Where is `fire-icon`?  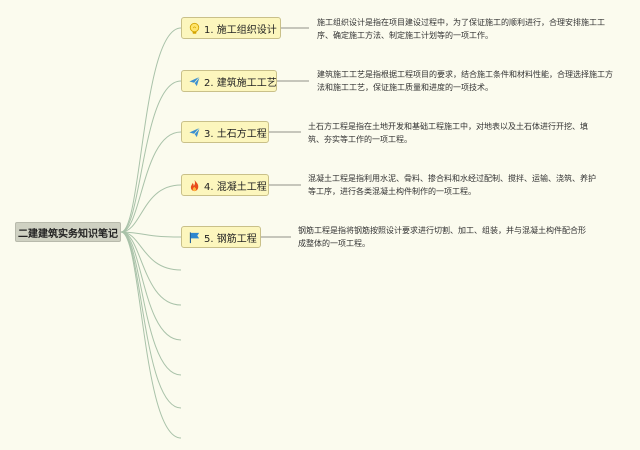 fire-icon is located at coordinates (194, 185).